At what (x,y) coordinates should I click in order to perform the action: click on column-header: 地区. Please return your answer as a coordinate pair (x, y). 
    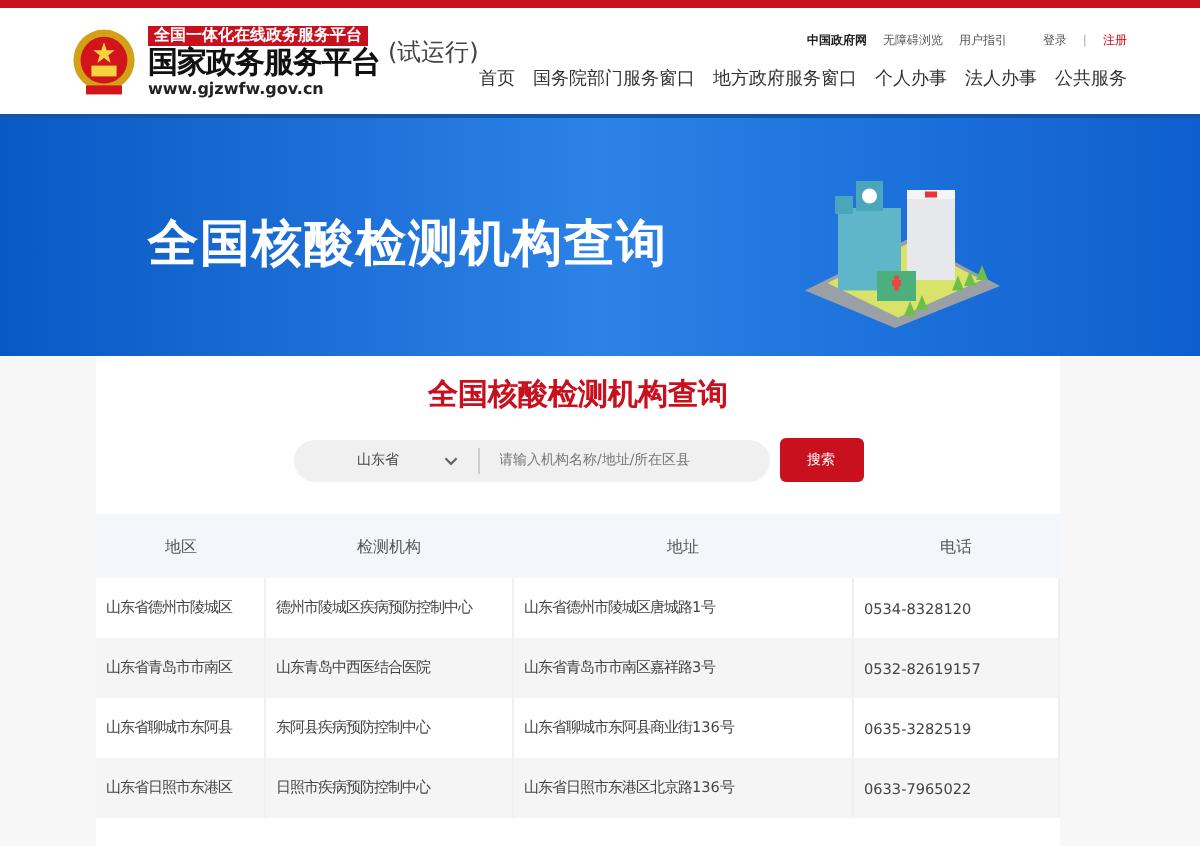
    Looking at the image, I should click on (180, 546).